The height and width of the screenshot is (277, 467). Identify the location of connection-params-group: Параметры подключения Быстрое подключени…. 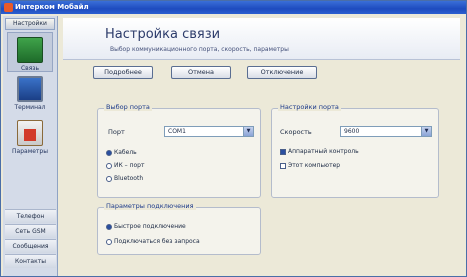
(179, 228).